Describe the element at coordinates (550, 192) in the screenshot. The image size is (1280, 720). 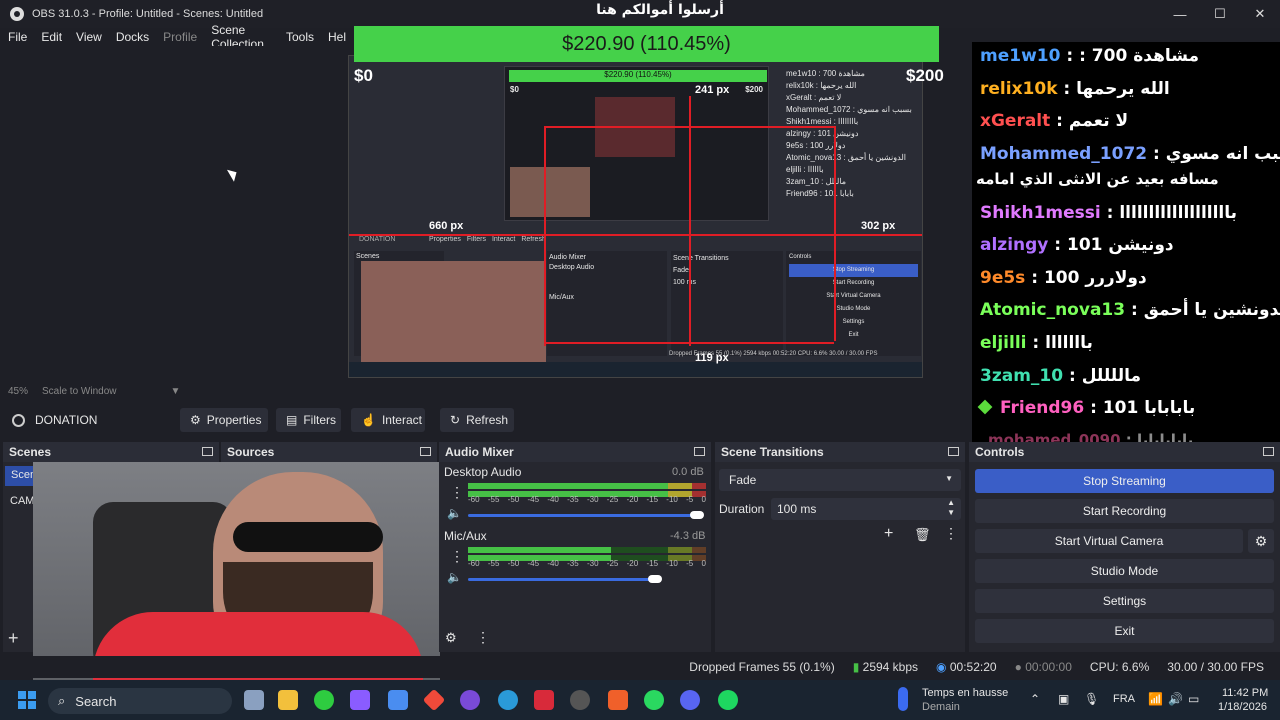
I see `nested-webcam` at that location.